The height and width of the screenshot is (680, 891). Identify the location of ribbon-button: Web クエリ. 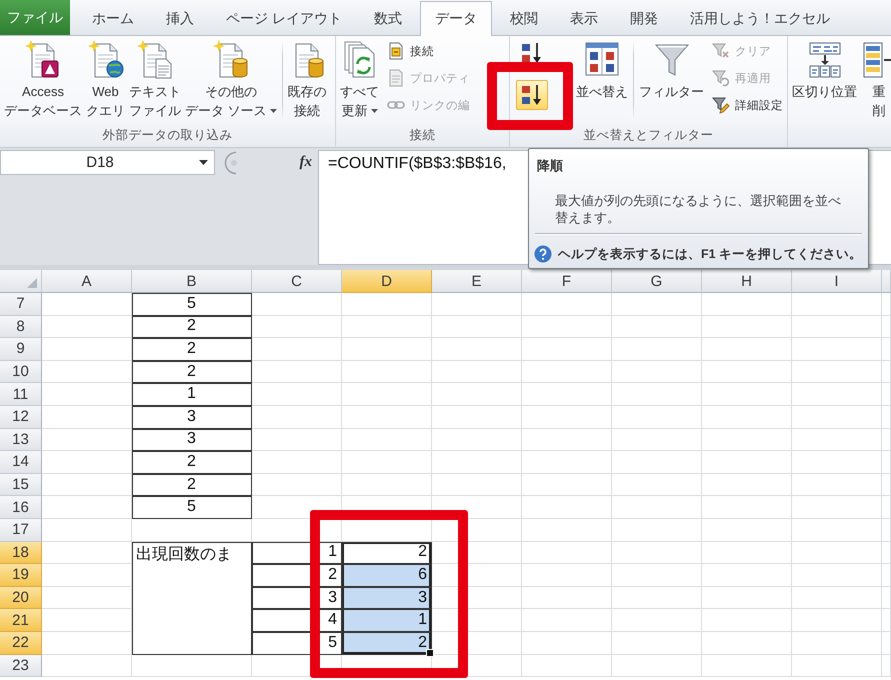
(105, 80).